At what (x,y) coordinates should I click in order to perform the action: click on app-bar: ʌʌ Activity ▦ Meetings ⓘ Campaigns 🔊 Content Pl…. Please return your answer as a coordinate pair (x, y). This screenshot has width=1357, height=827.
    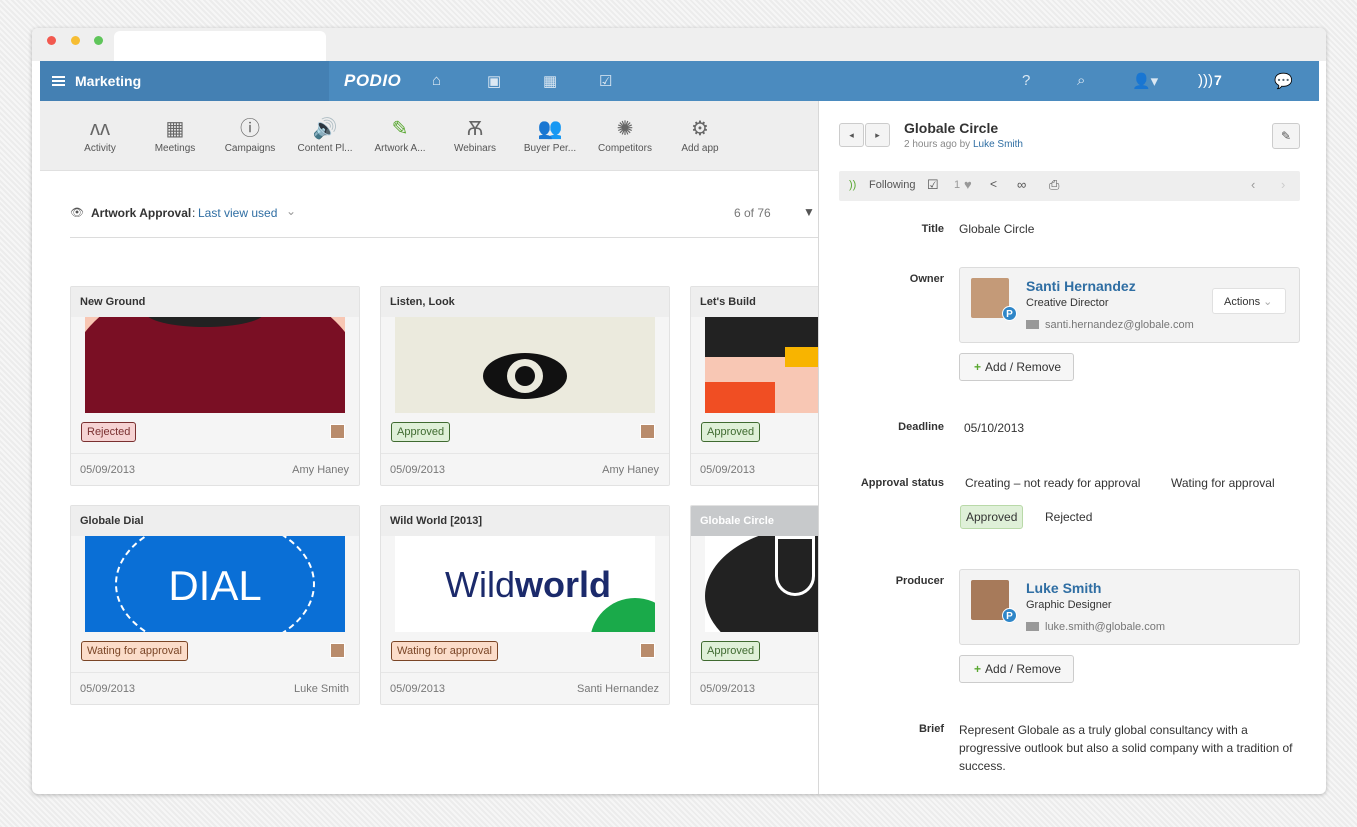
    Looking at the image, I should click on (429, 136).